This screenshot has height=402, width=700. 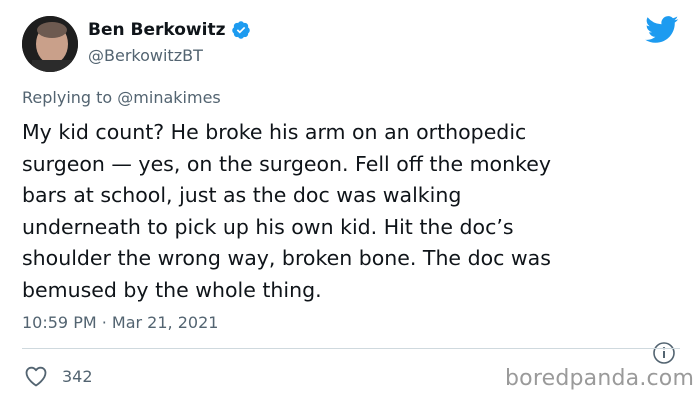 I want to click on tweet-text-line: bemused by the whole thing., so click(x=172, y=289).